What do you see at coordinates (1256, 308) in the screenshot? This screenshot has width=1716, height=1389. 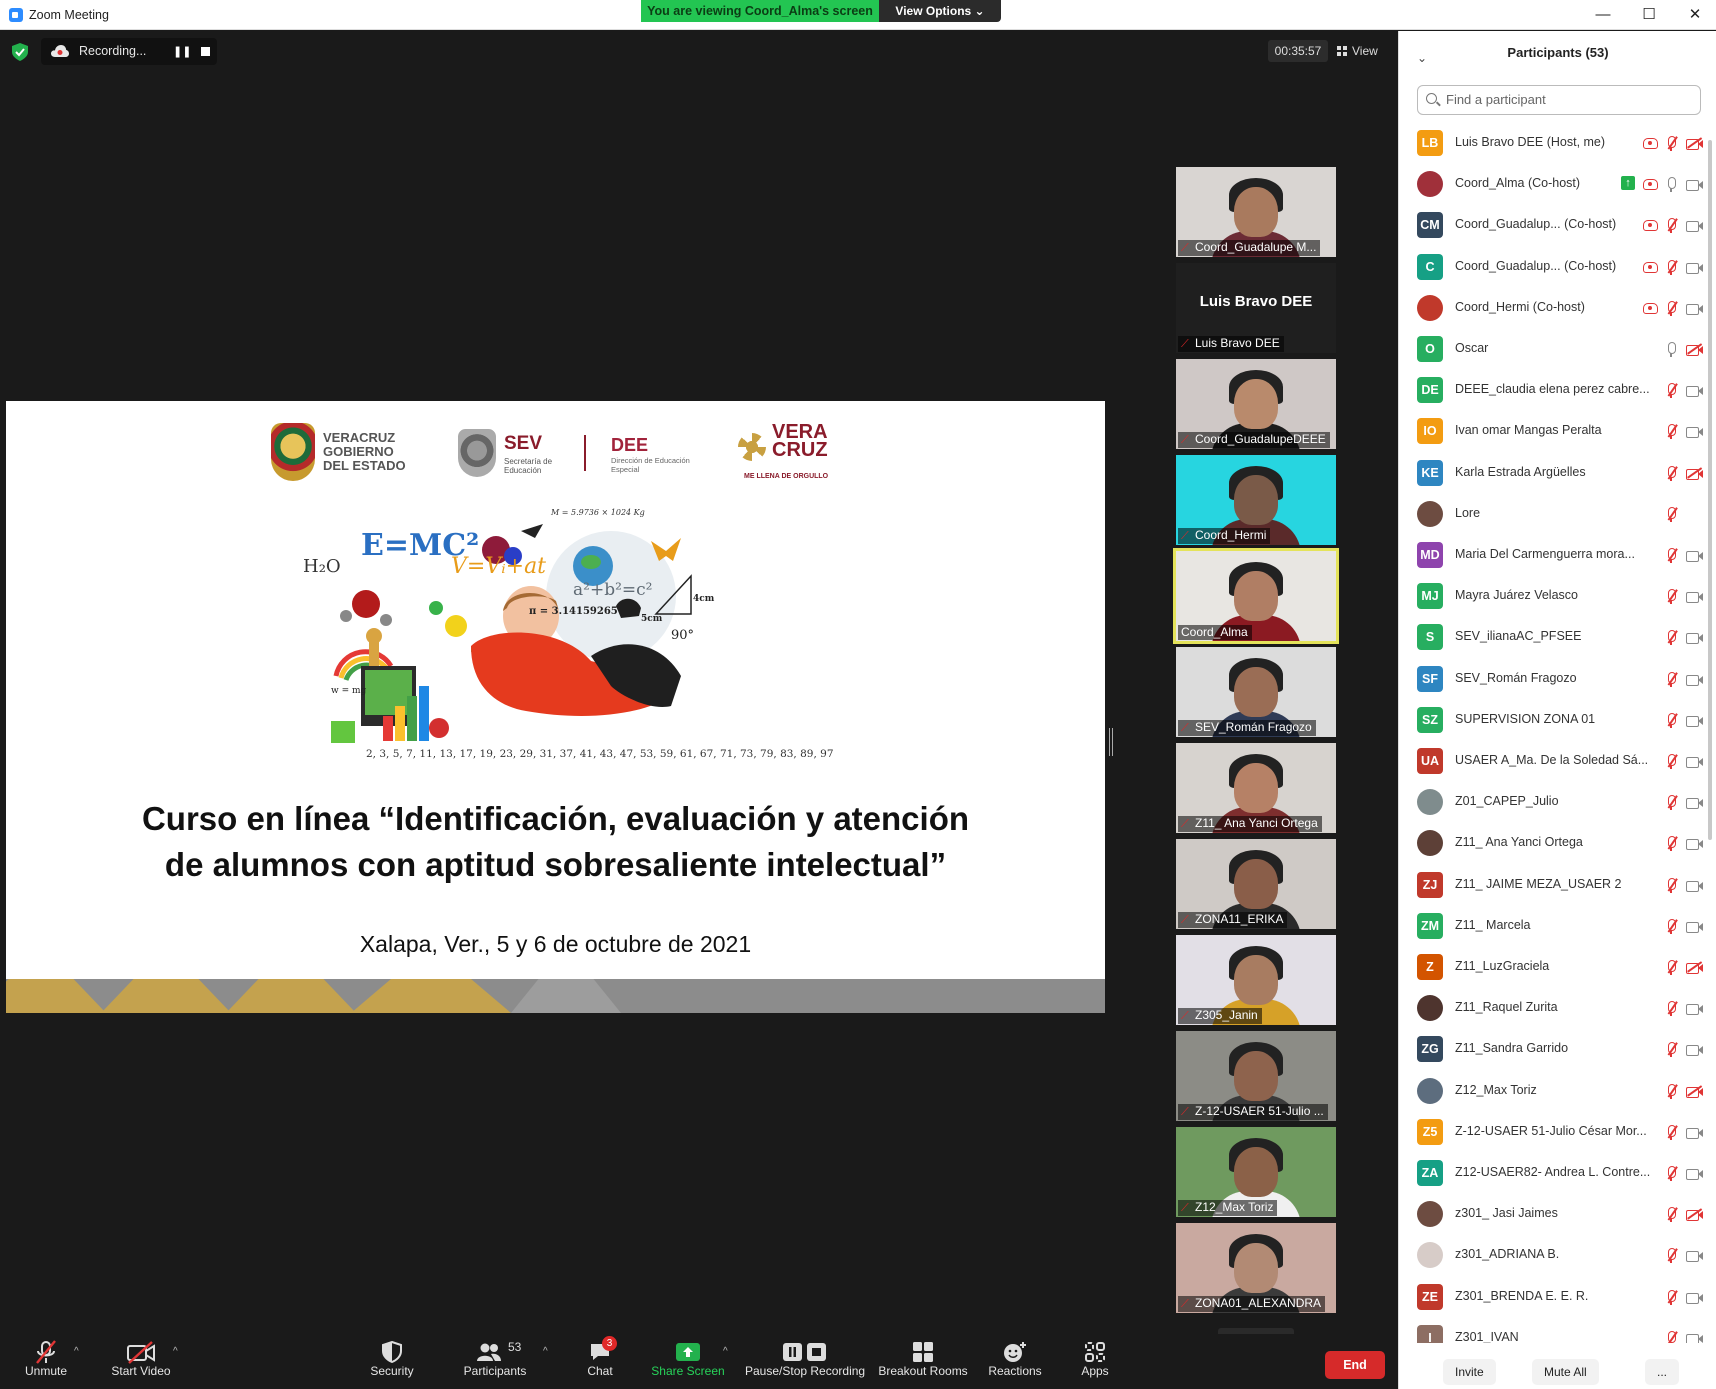 I see `video-tile: Luis Bravo DEE ⟋ Luis Bravo DEE` at bounding box center [1256, 308].